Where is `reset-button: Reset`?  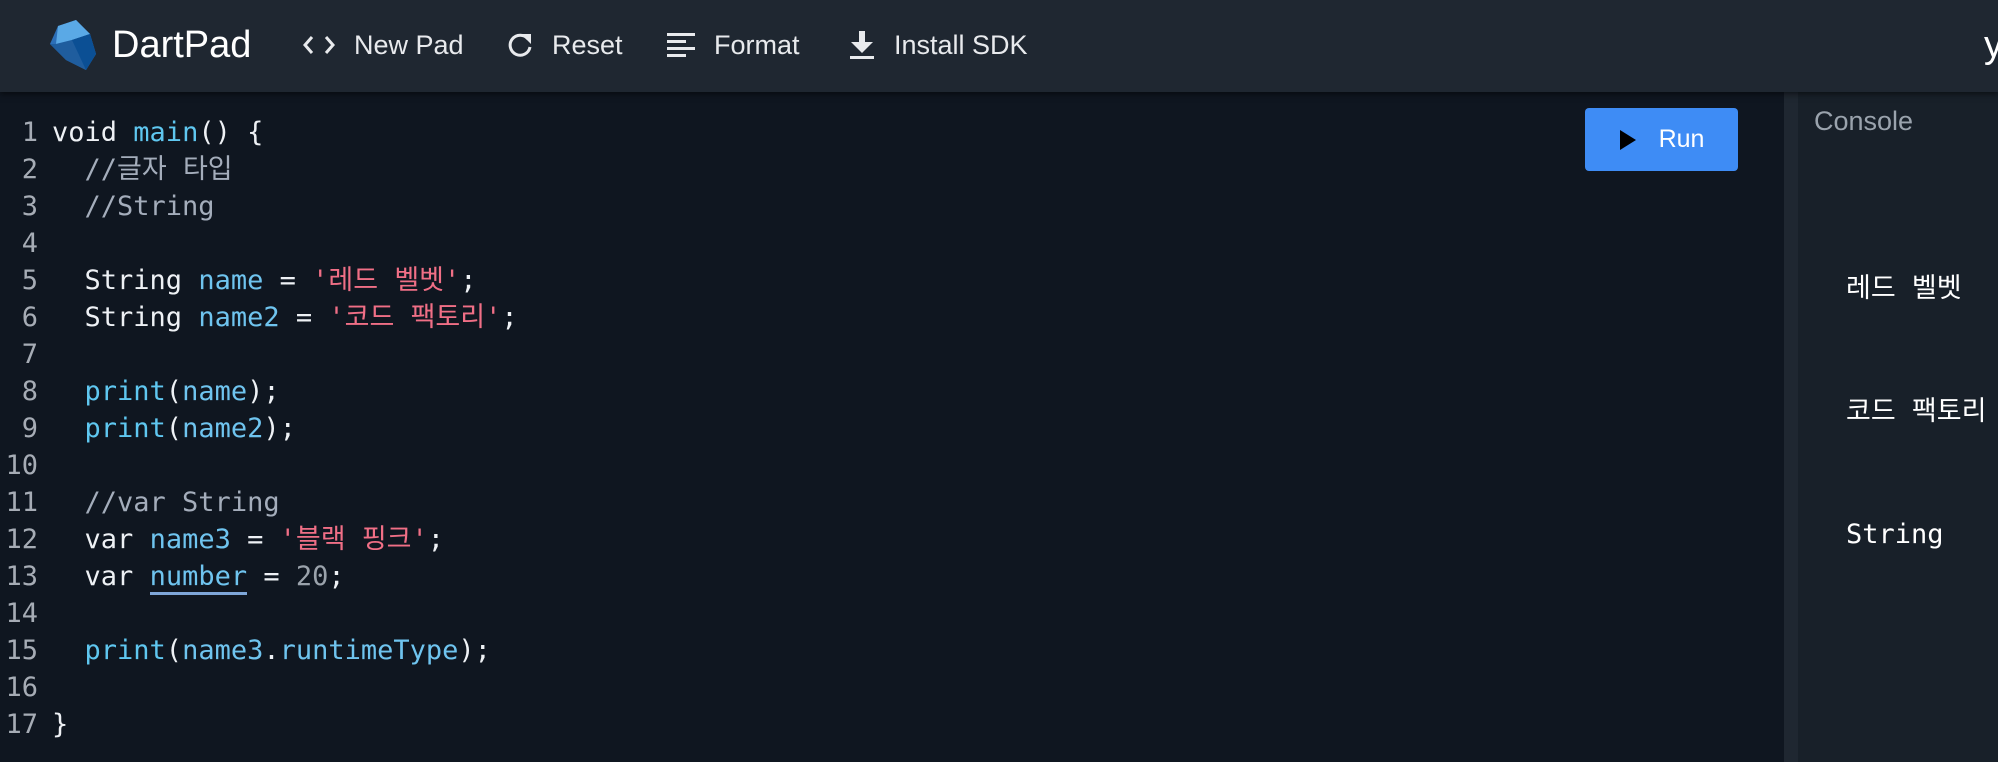
reset-button: Reset is located at coordinates (564, 45).